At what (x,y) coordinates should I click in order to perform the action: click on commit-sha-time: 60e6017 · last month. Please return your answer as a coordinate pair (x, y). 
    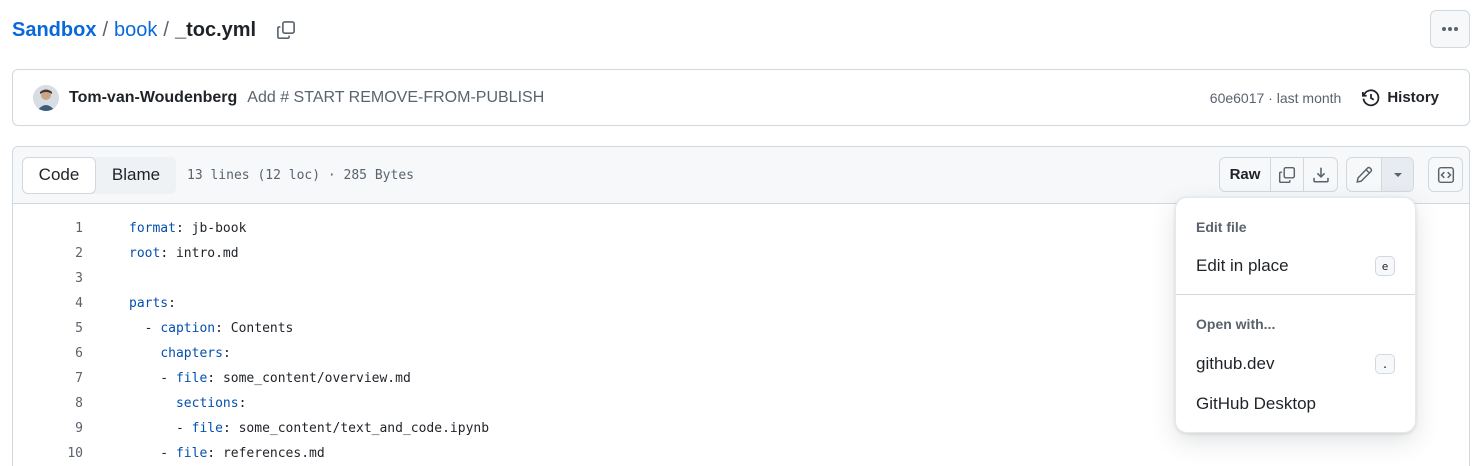
    Looking at the image, I should click on (1276, 98).